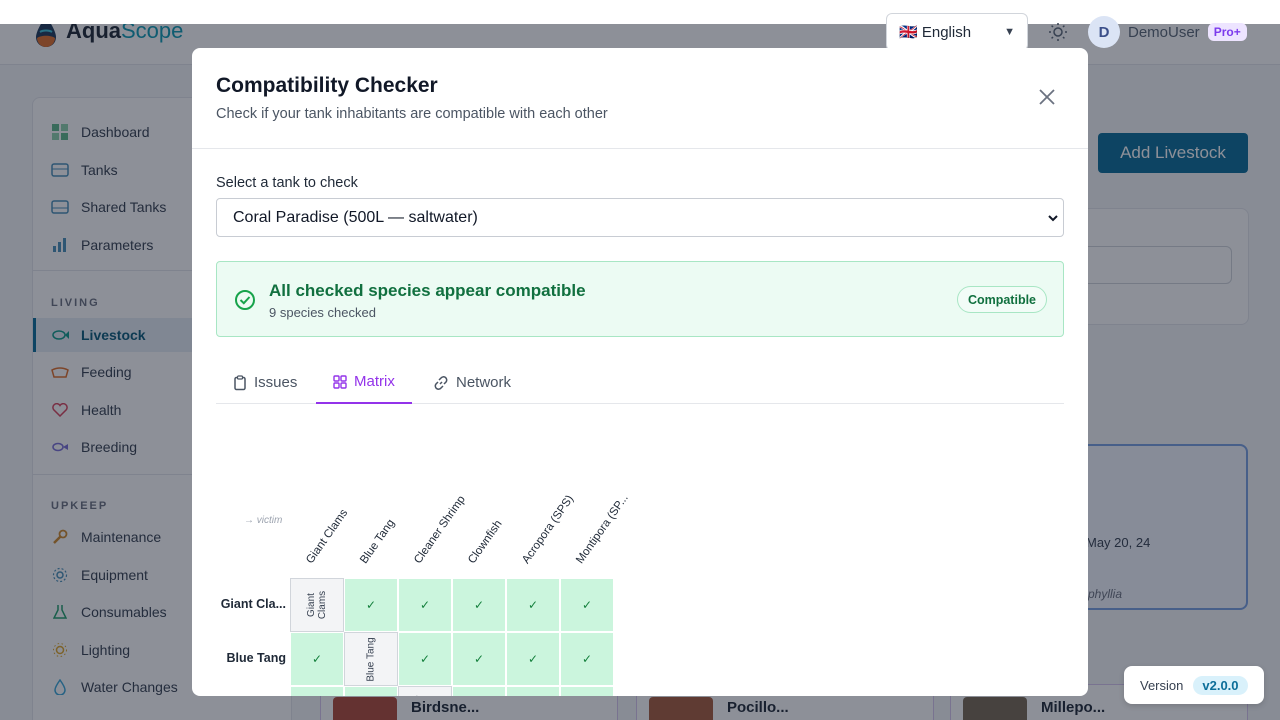 The width and height of the screenshot is (1280, 720). Describe the element at coordinates (322, 312) in the screenshot. I see `species-count: 9 species checked` at that location.